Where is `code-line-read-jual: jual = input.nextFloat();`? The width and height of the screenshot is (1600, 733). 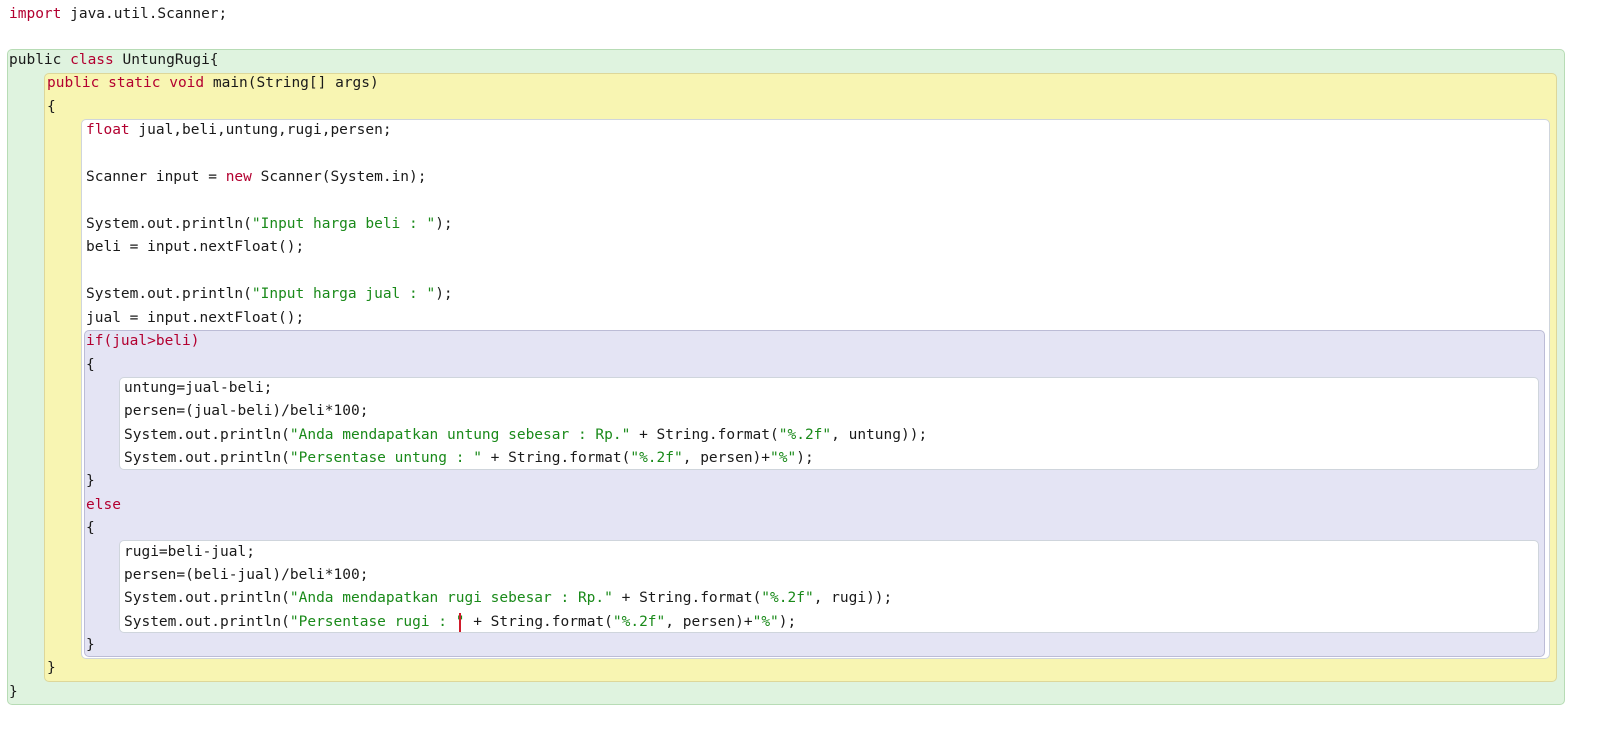 code-line-read-jual: jual = input.nextFloat(); is located at coordinates (195, 318).